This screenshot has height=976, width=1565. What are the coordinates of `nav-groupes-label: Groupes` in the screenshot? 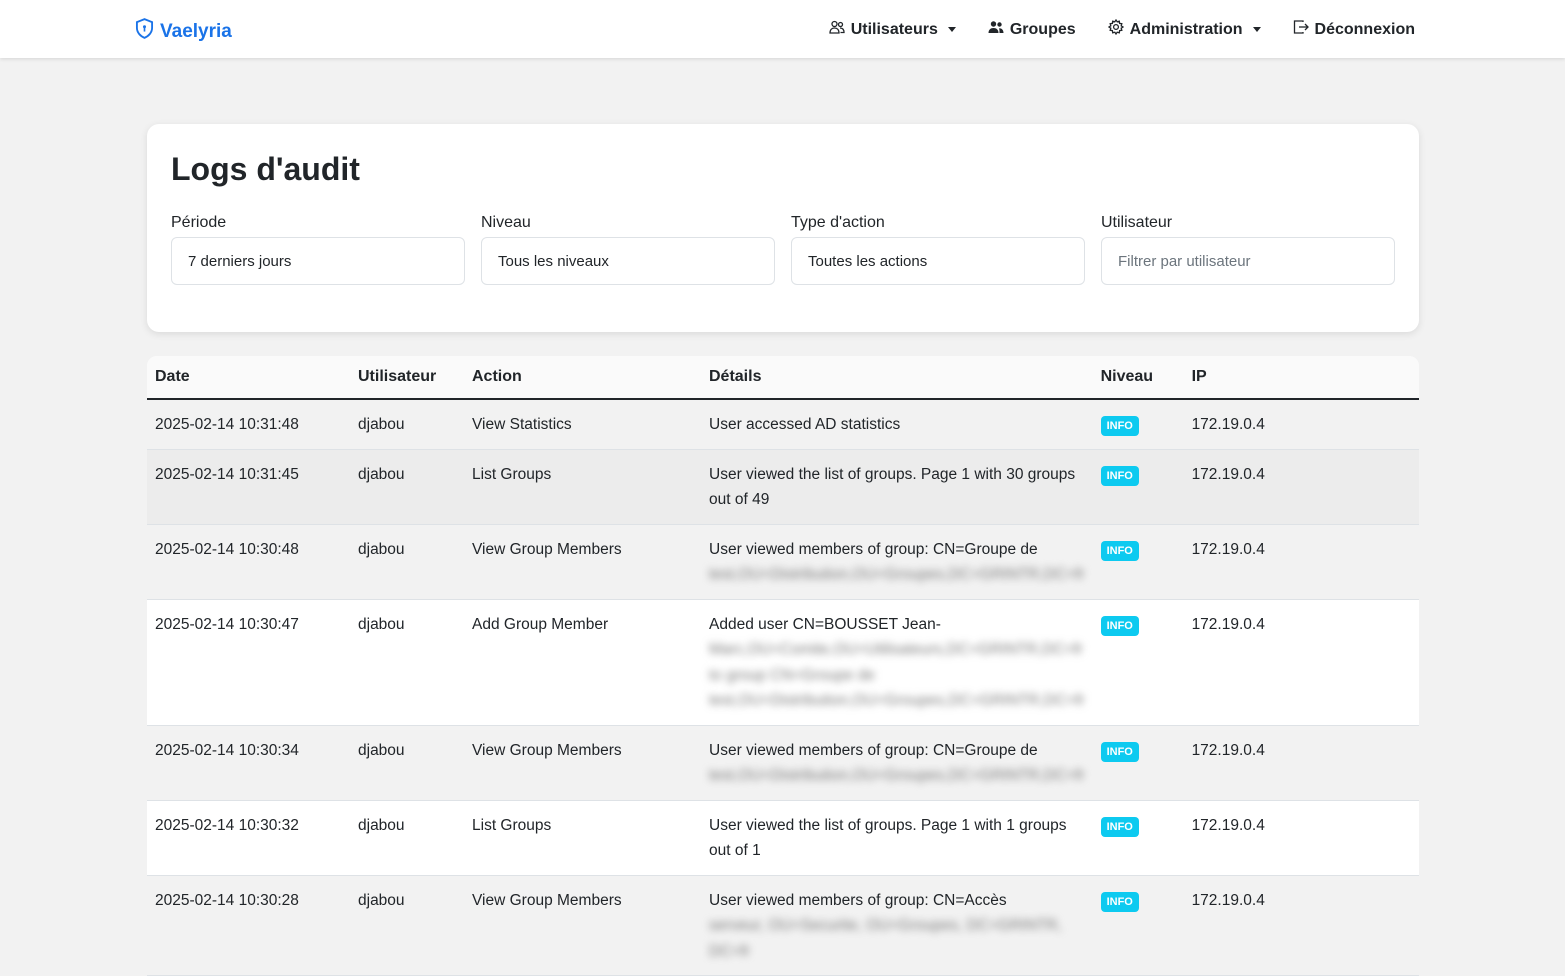 It's located at (1042, 29).